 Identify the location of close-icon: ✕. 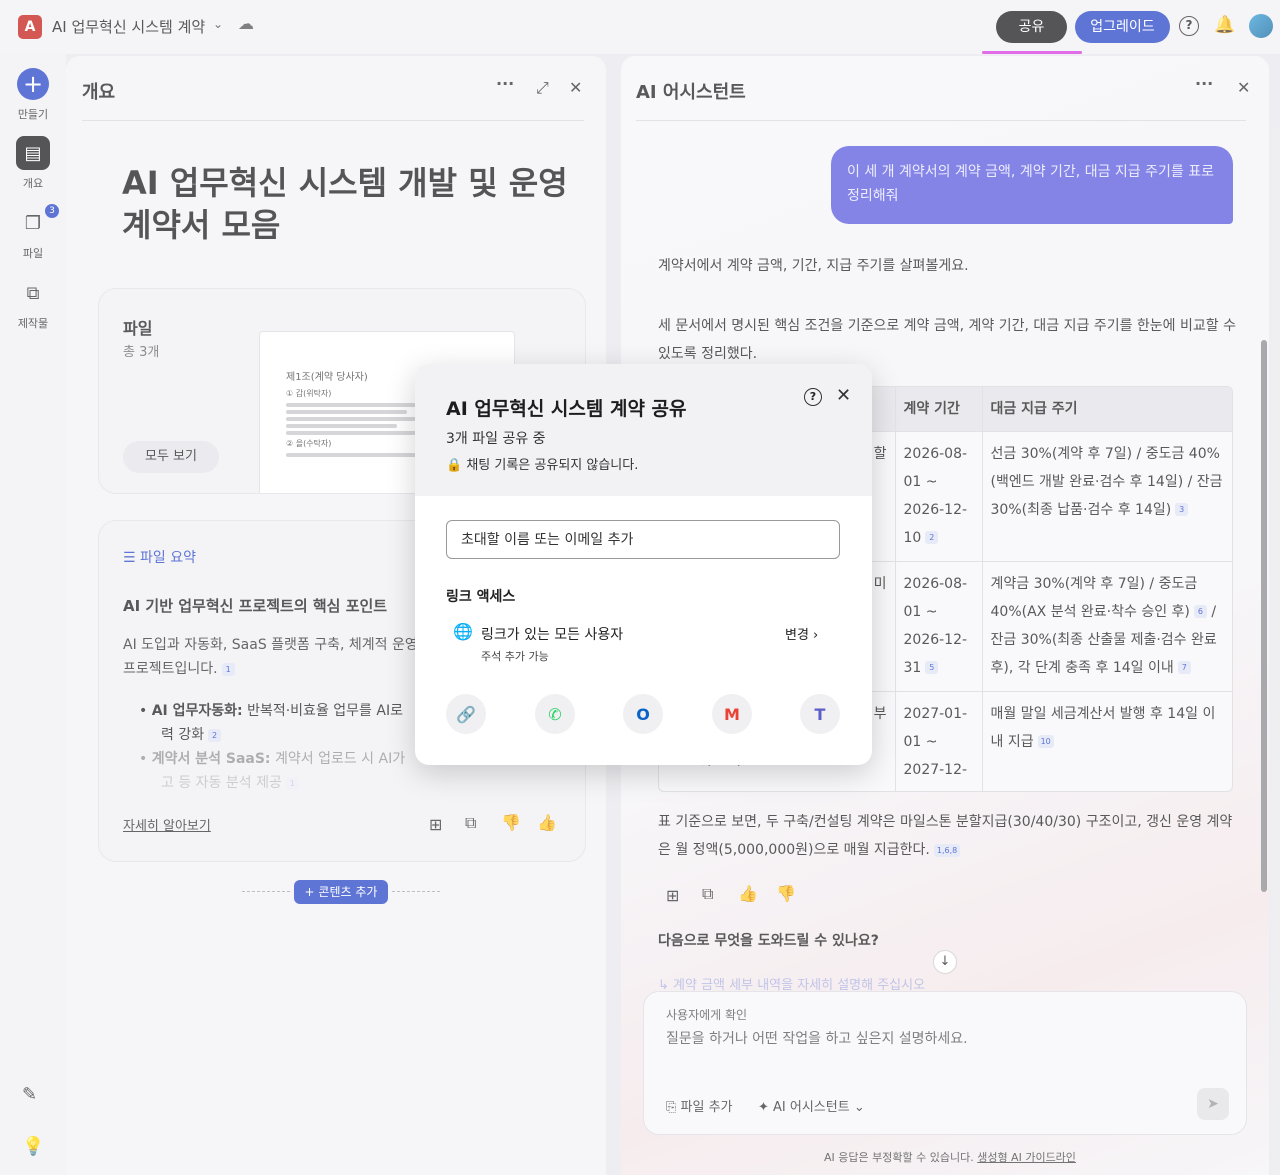
(843, 395).